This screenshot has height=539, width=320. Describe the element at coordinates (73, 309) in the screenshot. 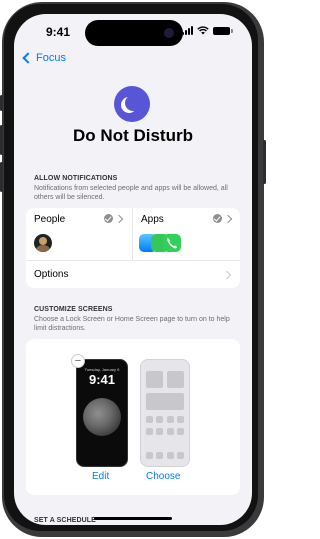

I see `customize-screens-heading: CUSTOMIZE SCREENS` at that location.